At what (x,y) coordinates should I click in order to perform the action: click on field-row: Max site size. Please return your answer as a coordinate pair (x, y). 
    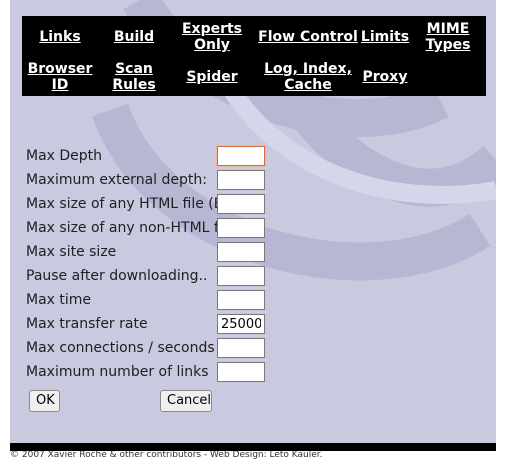
    Looking at the image, I should click on (151, 253).